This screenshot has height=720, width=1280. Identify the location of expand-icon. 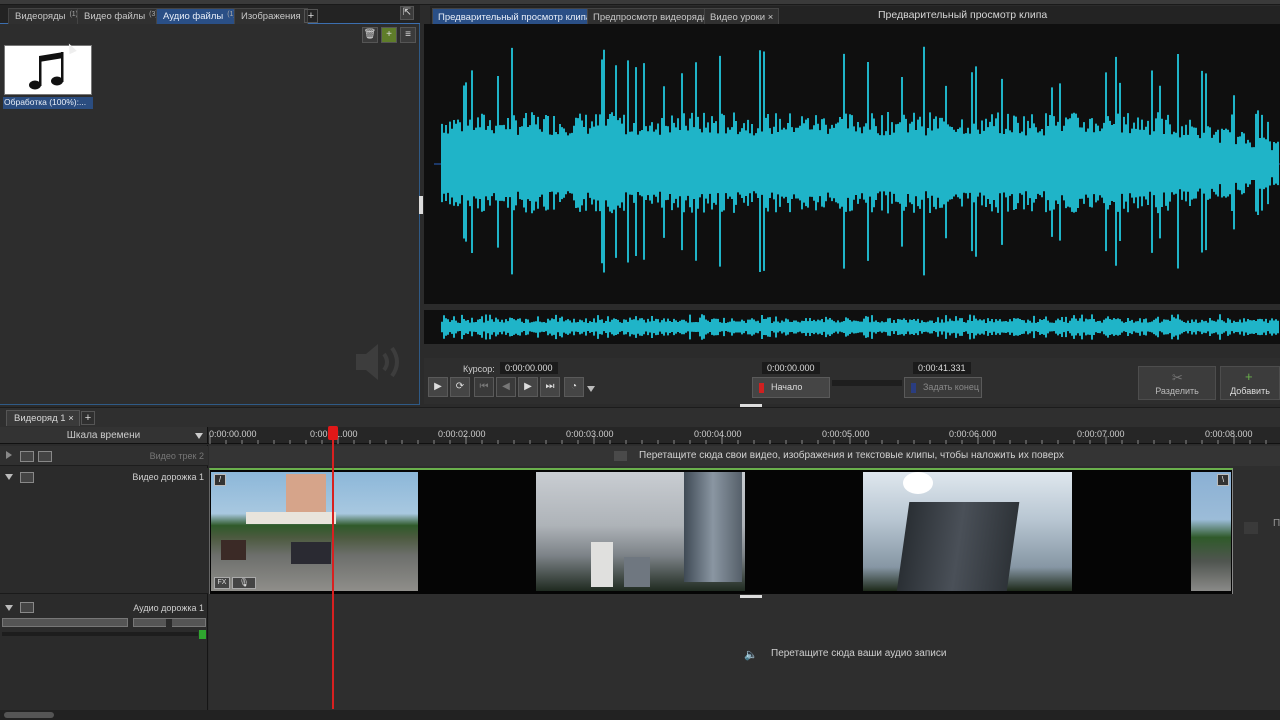
(9, 455).